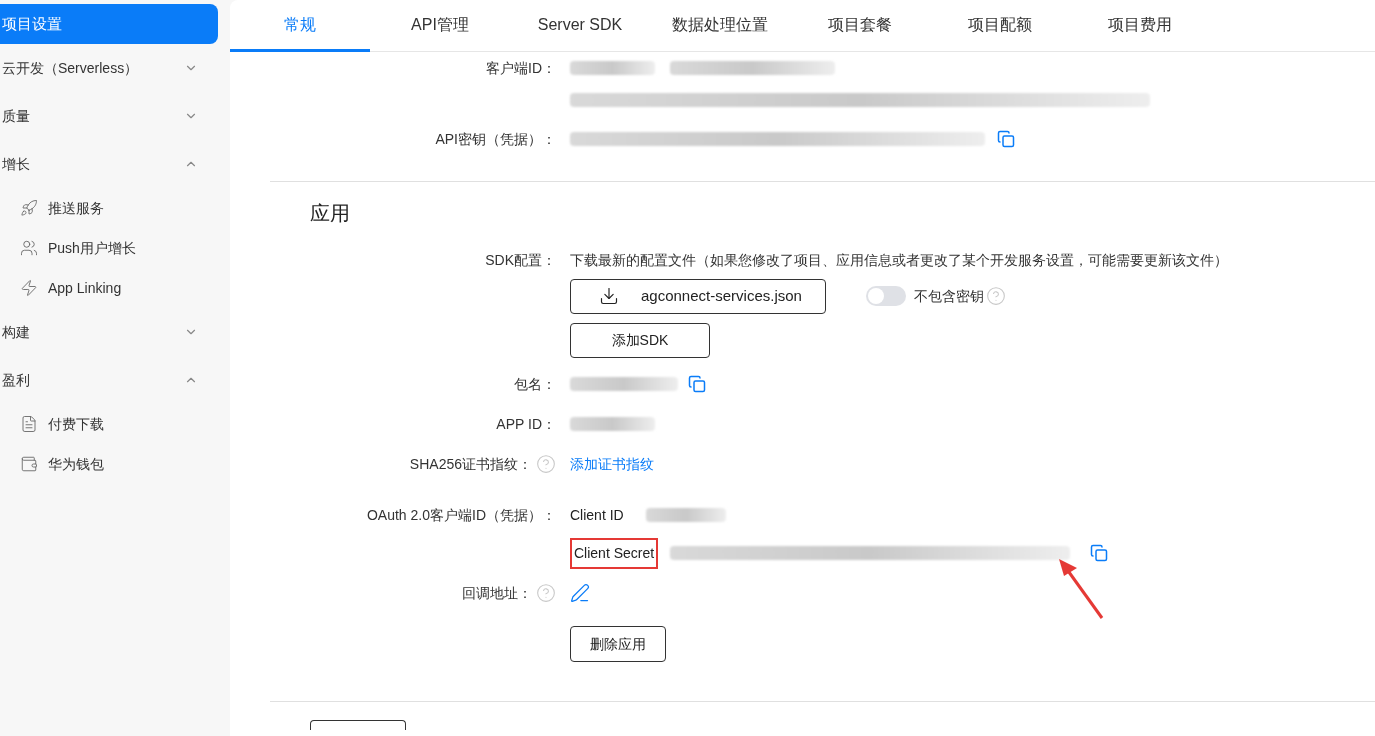 This screenshot has height=736, width=1375. I want to click on sidebar-subitem: 华为钱包, so click(109, 464).